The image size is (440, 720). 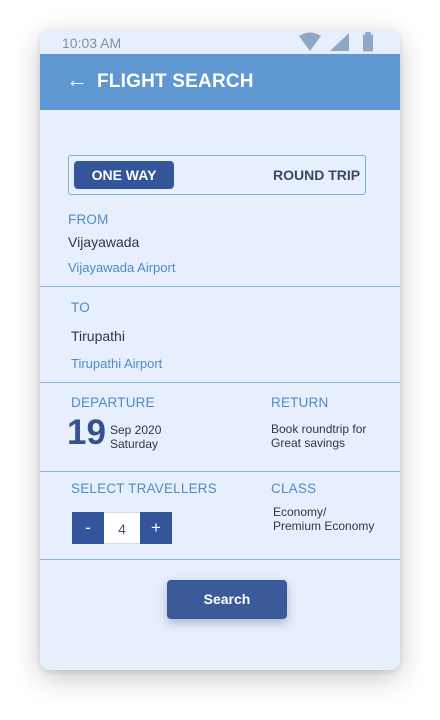 I want to click on return-promo-line1: Book roundtrip for, so click(x=318, y=429).